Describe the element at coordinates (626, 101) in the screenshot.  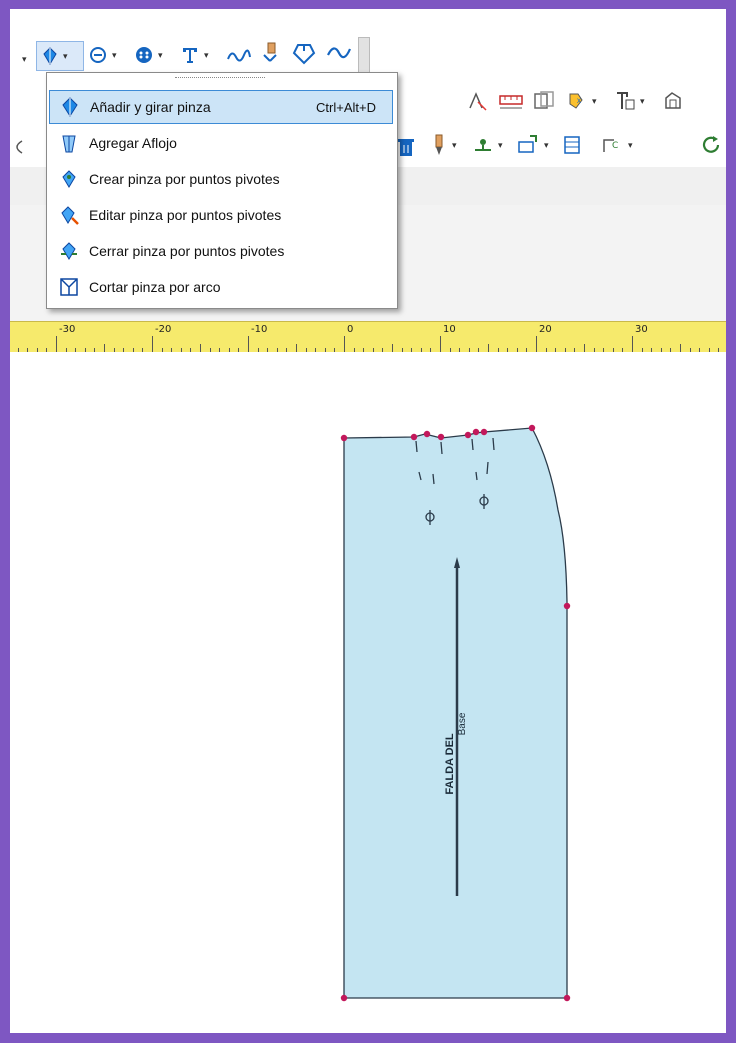
I see `text-block-icon` at that location.